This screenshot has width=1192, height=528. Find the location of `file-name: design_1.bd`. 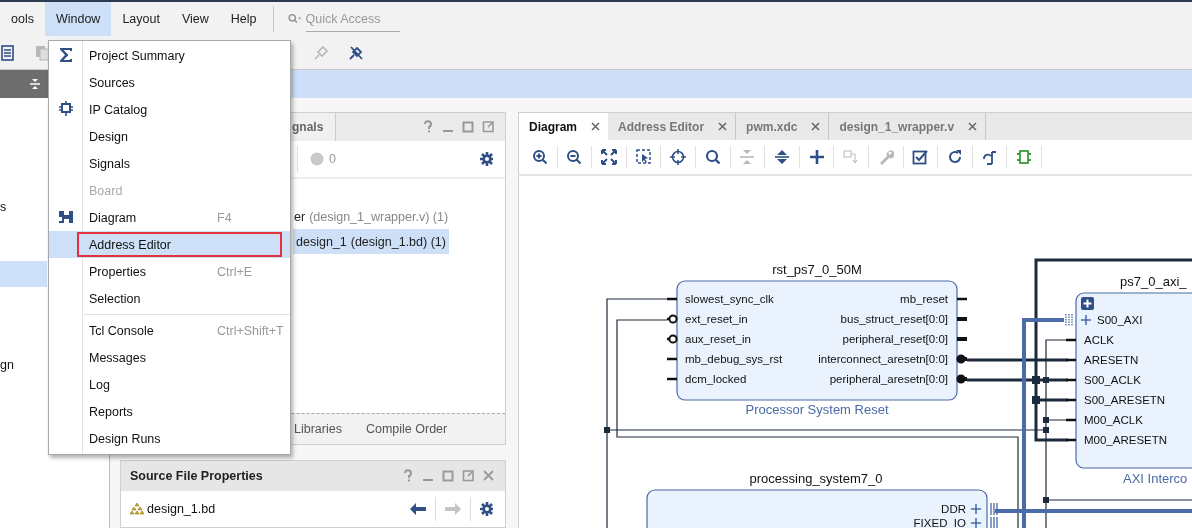

file-name: design_1.bd is located at coordinates (181, 509).